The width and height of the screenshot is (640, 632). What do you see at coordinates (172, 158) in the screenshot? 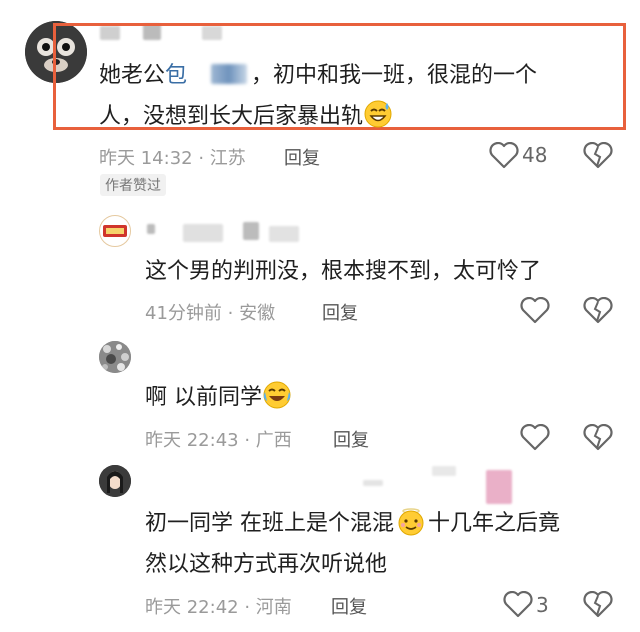
I see `comment-meta: 昨天 14:32 · 江苏` at bounding box center [172, 158].